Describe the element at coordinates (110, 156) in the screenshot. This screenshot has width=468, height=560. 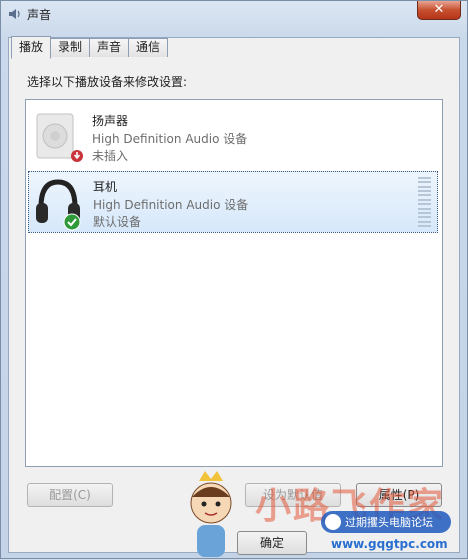
I see `device-status: 未插入` at that location.